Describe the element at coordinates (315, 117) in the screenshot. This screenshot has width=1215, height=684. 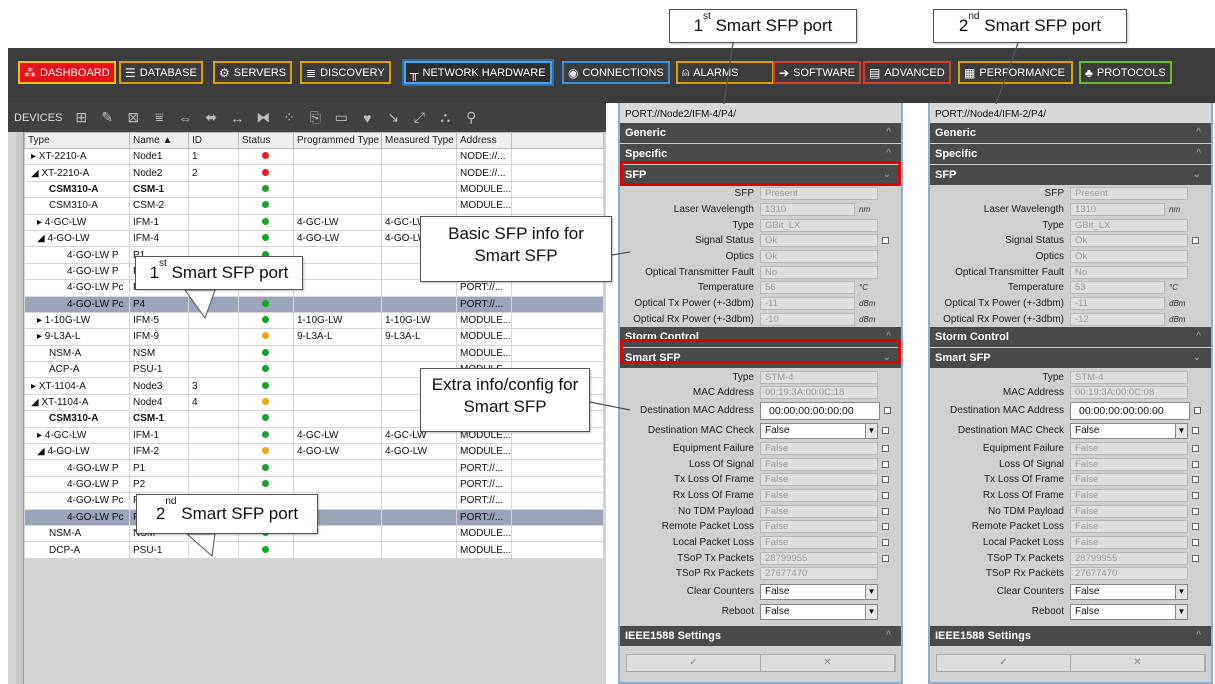
I see `copy-icon: ⎘` at that location.